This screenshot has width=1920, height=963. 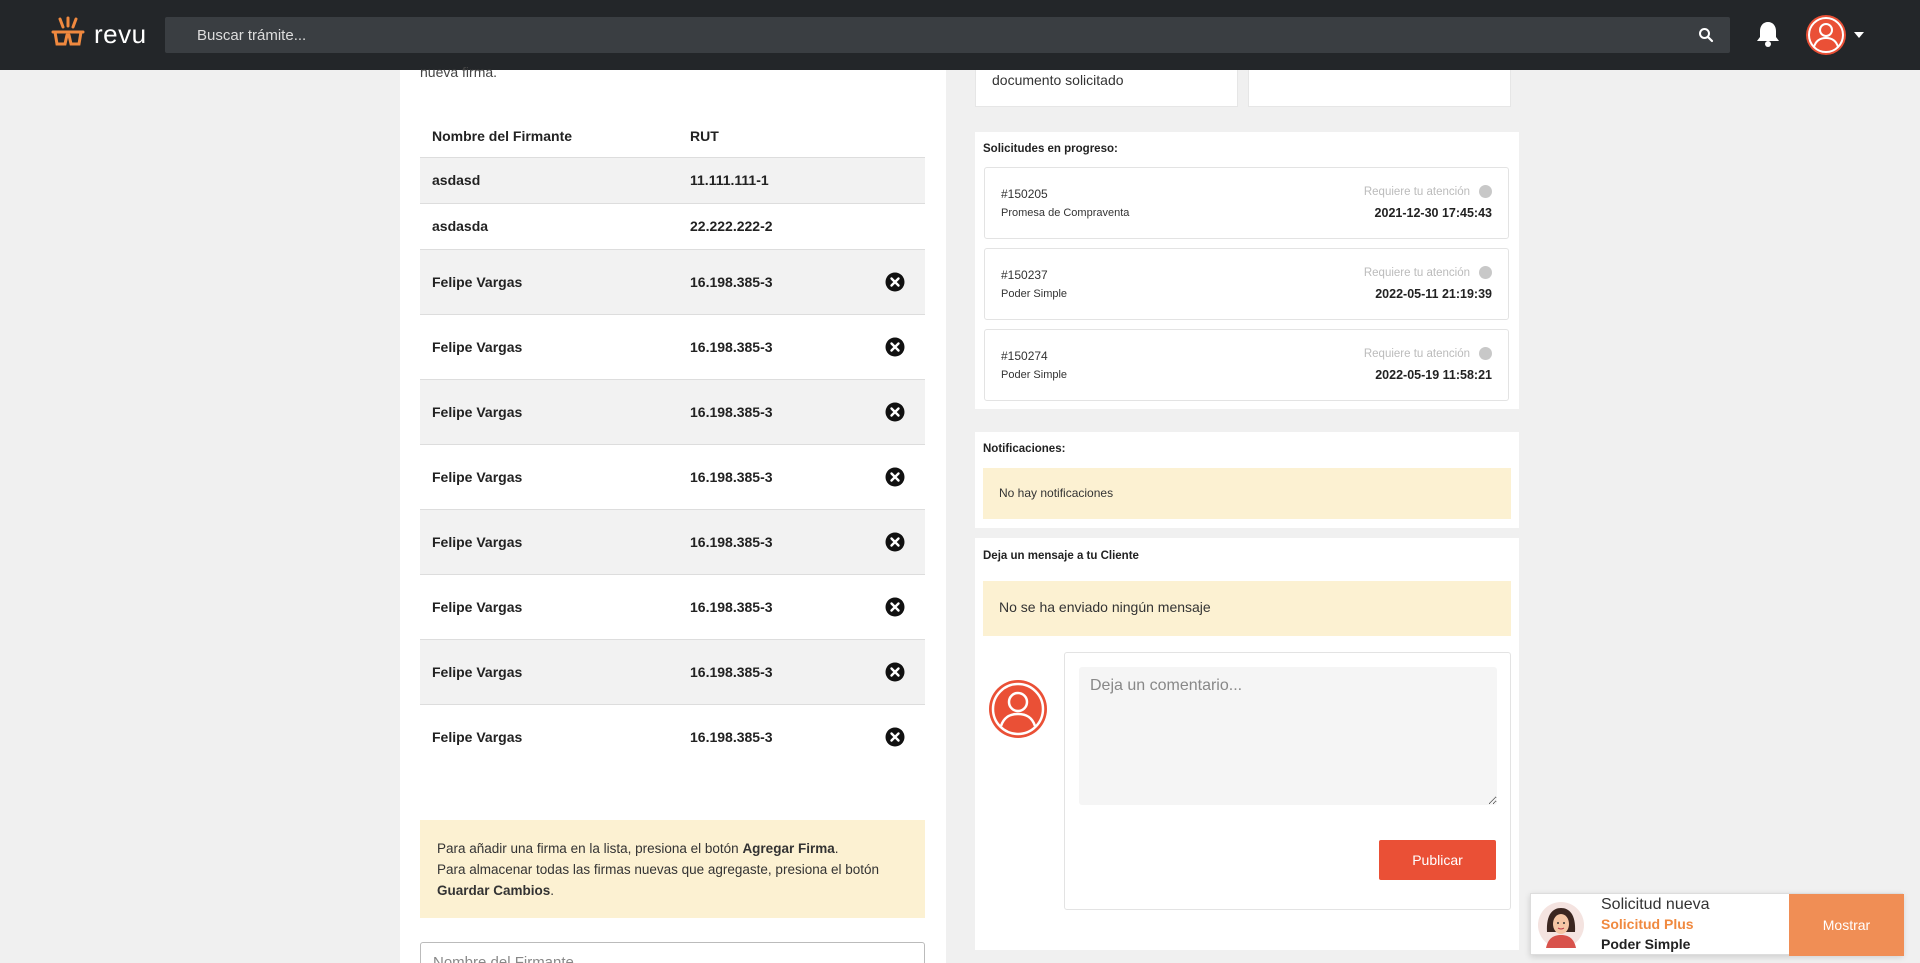 What do you see at coordinates (68, 31) in the screenshot?
I see `revu-glasses-icon` at bounding box center [68, 31].